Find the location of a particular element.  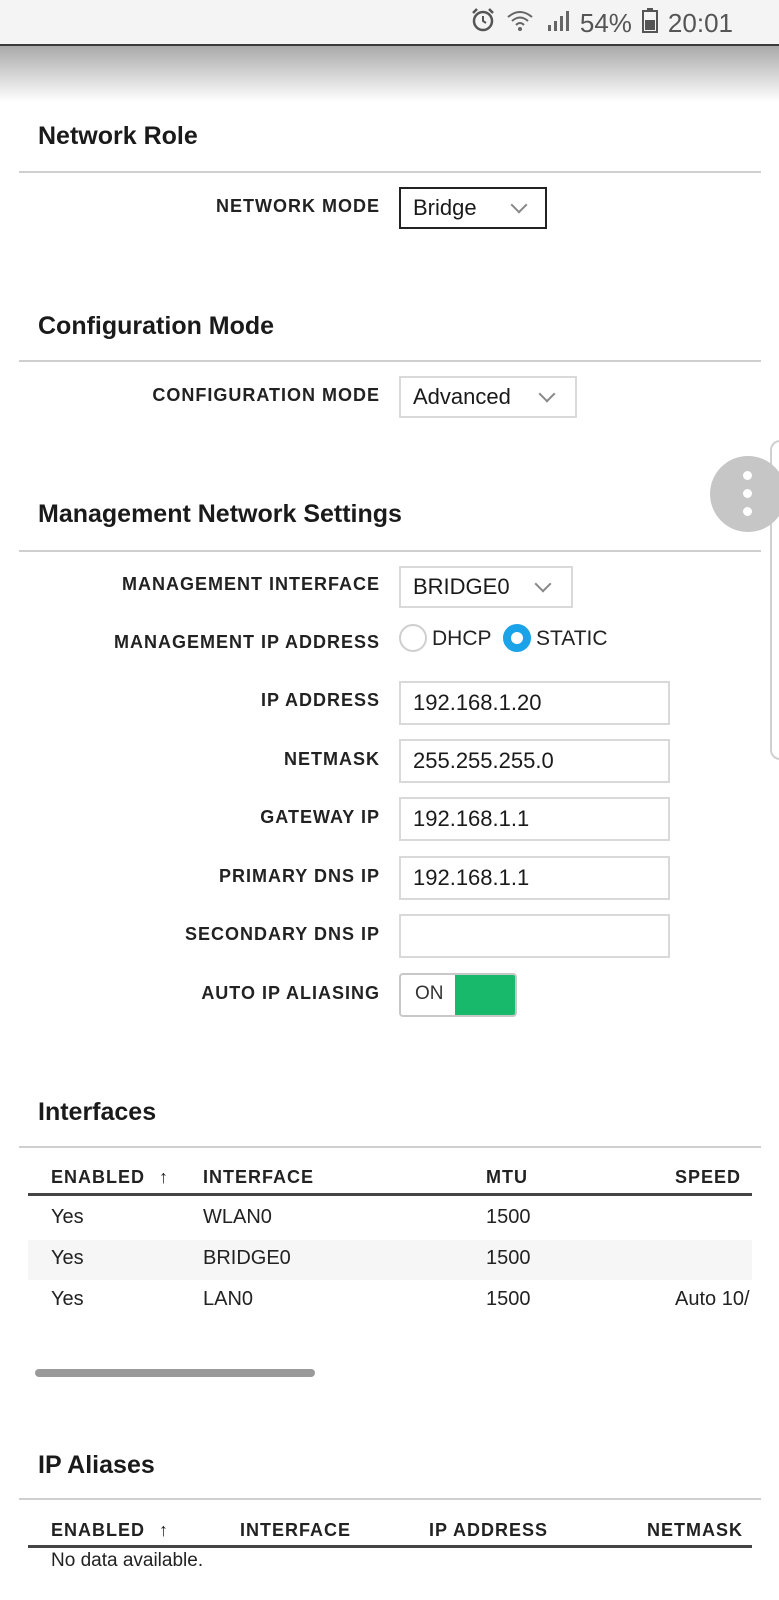

table-cell: LAN0 is located at coordinates (228, 1299).